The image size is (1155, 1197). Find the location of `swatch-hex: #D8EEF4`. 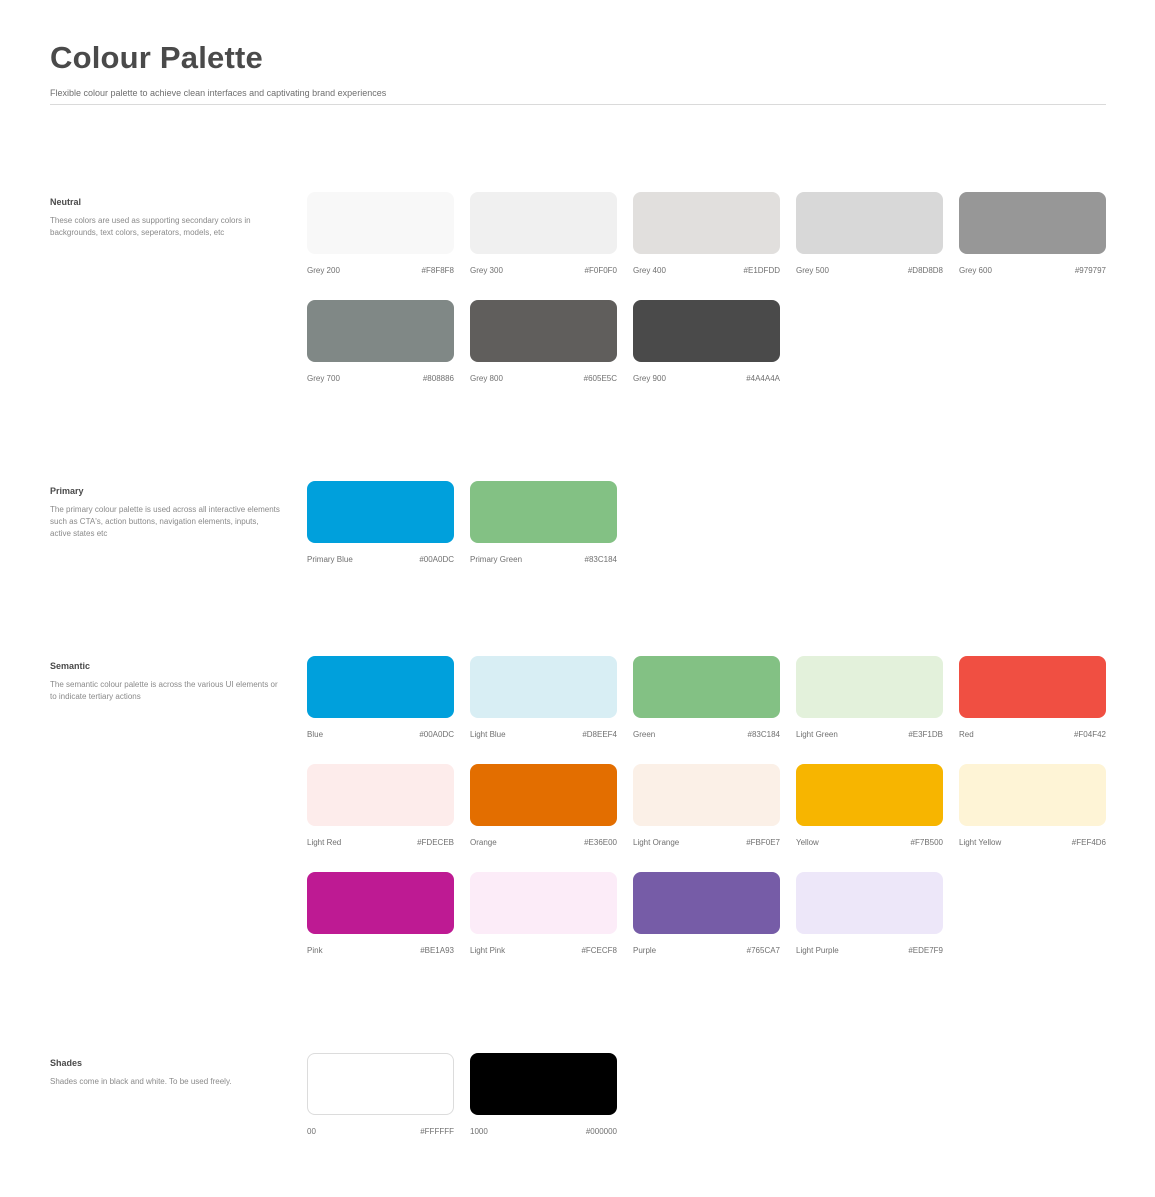

swatch-hex: #D8EEF4 is located at coordinates (599, 734).